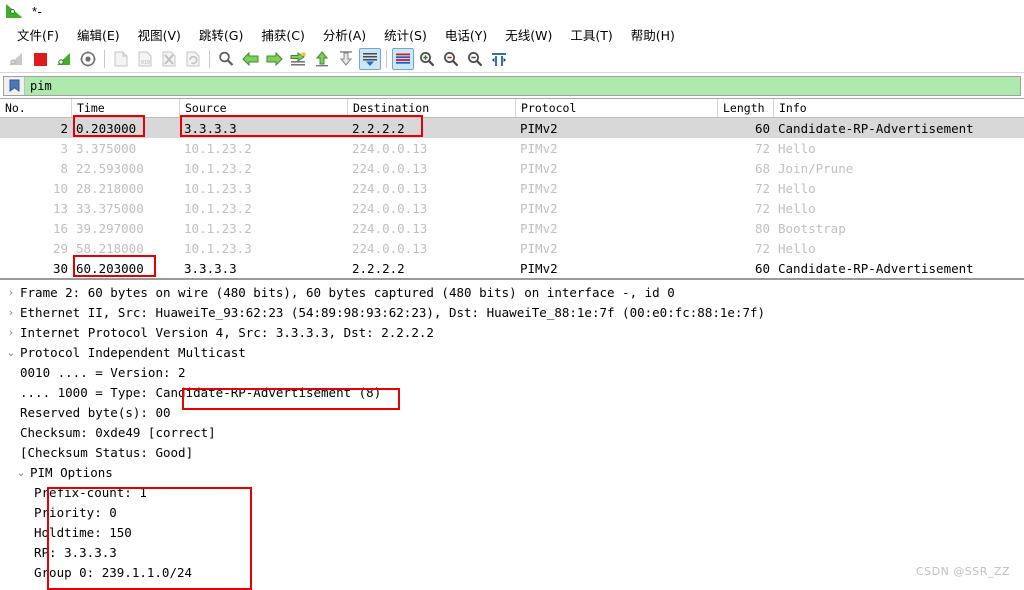 The height and width of the screenshot is (590, 1024). I want to click on cell-time: 28.218000, so click(110, 188).